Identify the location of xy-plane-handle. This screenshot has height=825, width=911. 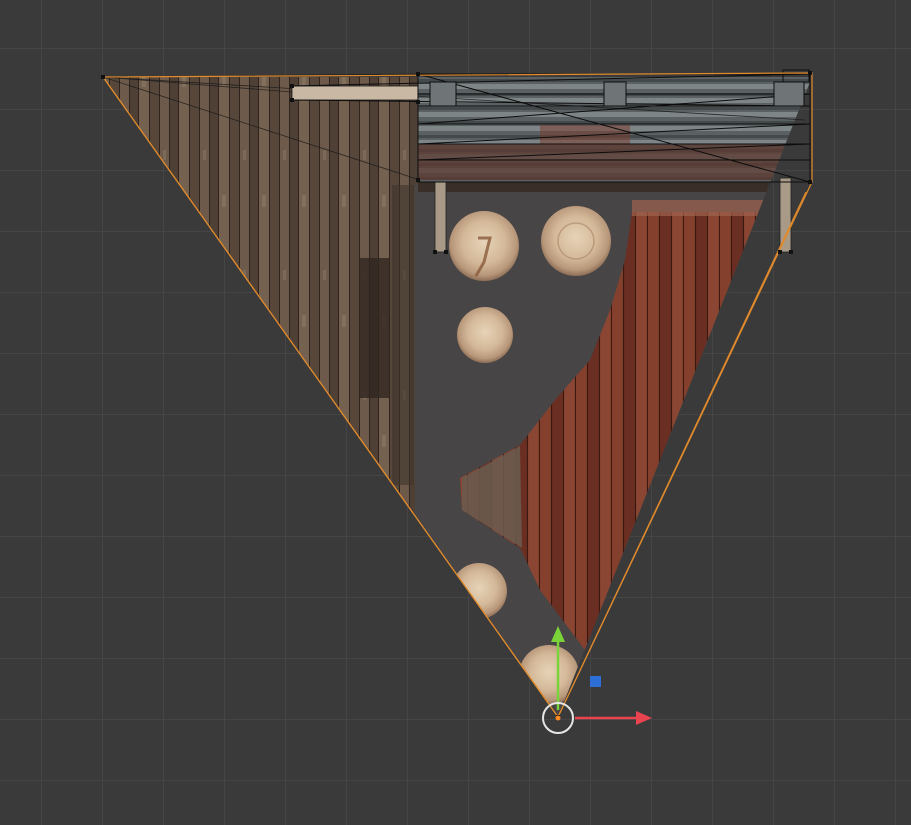
(595, 681).